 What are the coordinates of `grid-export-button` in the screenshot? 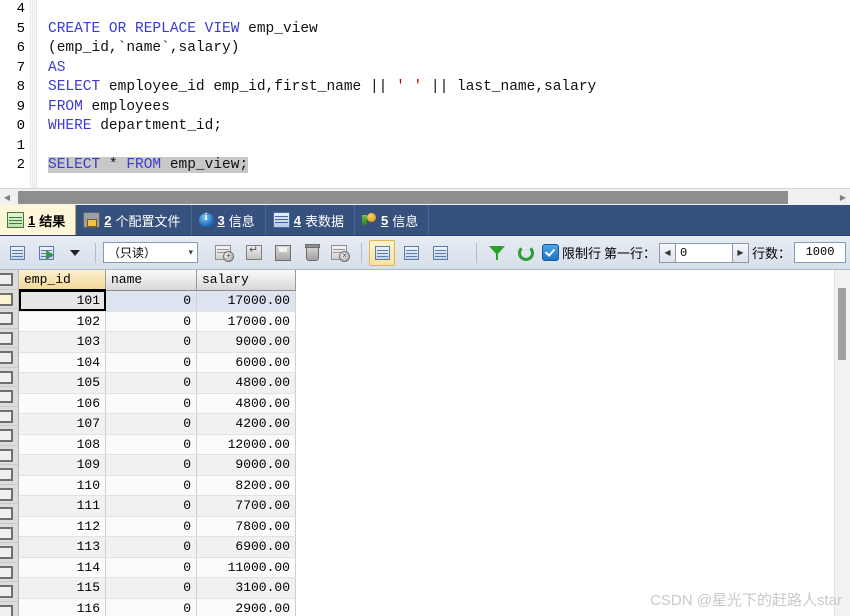 It's located at (46, 253).